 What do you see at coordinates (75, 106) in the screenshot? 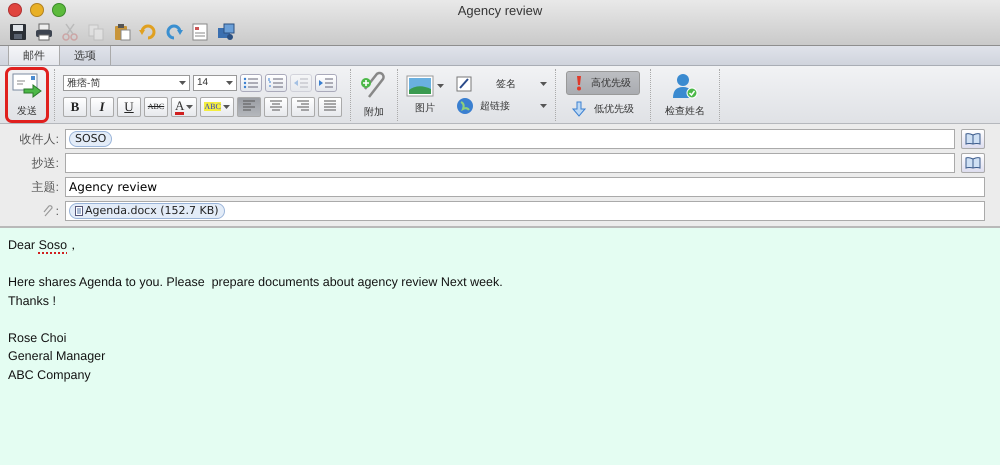
I see `bold-button: B` at bounding box center [75, 106].